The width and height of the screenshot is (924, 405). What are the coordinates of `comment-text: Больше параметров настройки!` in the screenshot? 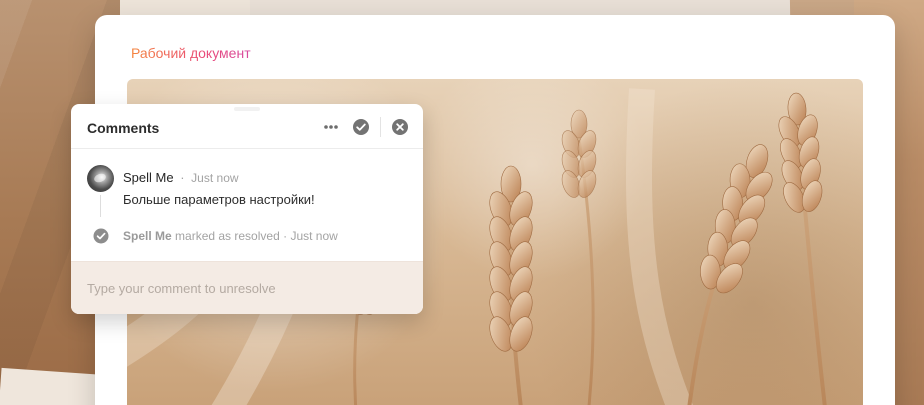 It's located at (219, 199).